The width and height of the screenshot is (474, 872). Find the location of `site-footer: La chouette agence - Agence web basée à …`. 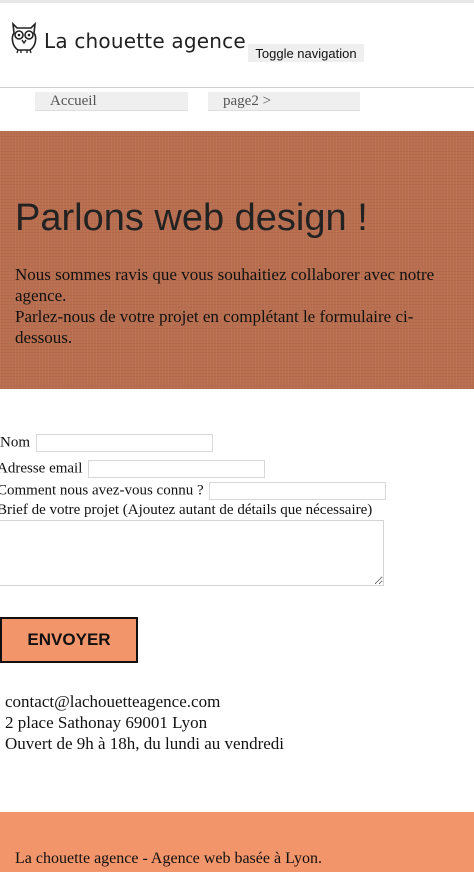

site-footer: La chouette agence - Agence web basée à … is located at coordinates (237, 842).